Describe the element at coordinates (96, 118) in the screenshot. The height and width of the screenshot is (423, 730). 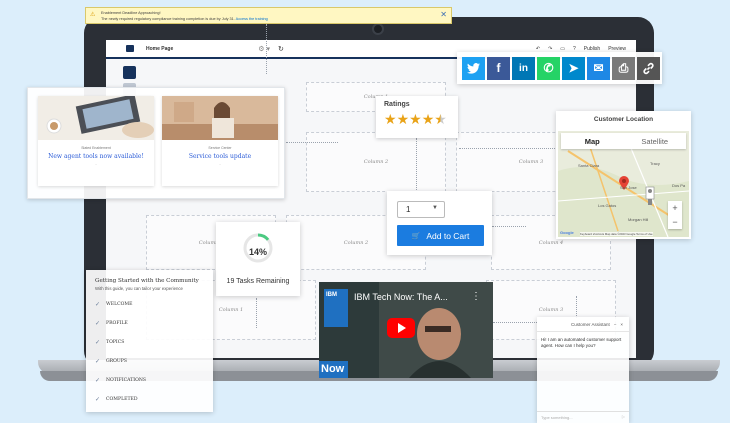
I see `laptop-photo` at that location.